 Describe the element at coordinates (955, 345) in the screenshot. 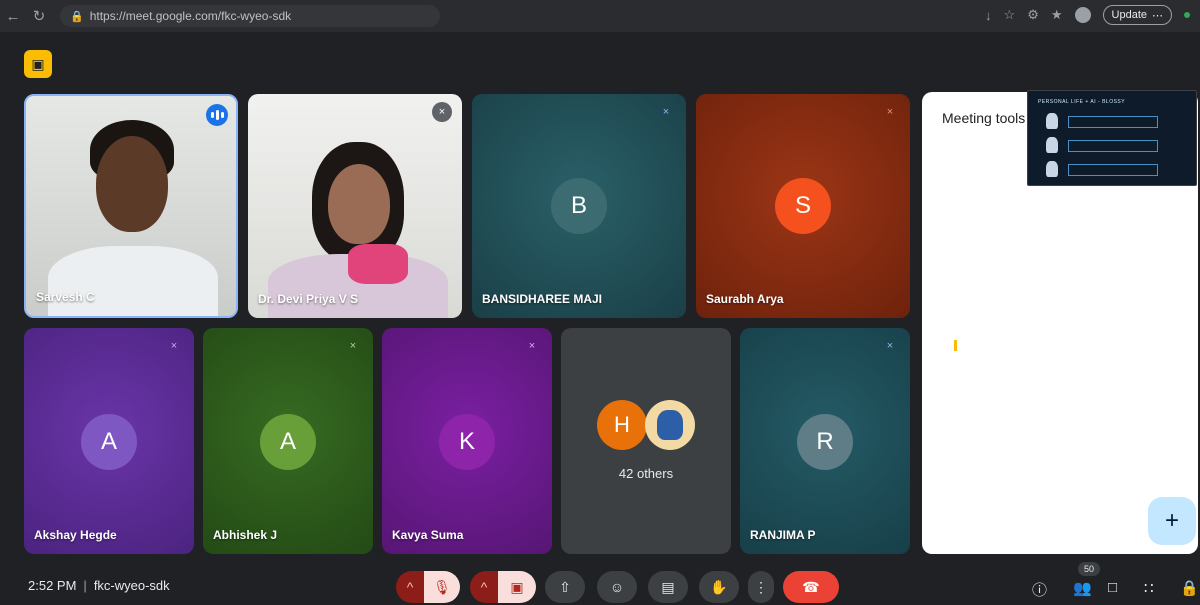

I see `text-cursor` at that location.